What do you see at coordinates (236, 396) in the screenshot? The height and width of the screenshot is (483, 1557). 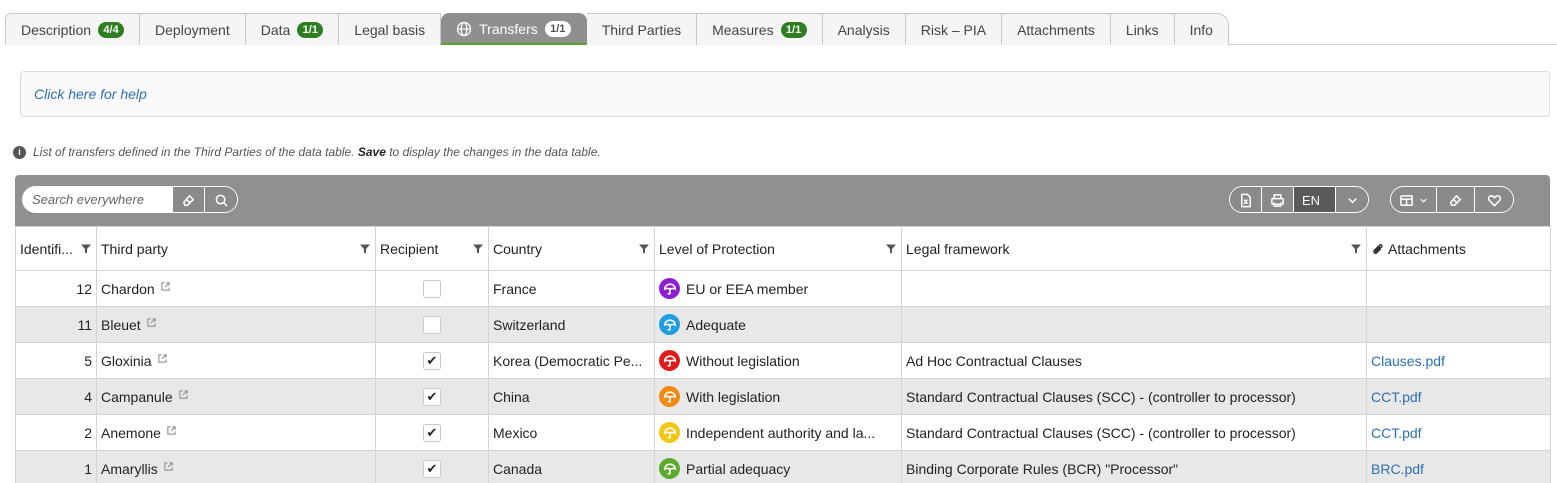 I see `third-party-cell: Campanule` at bounding box center [236, 396].